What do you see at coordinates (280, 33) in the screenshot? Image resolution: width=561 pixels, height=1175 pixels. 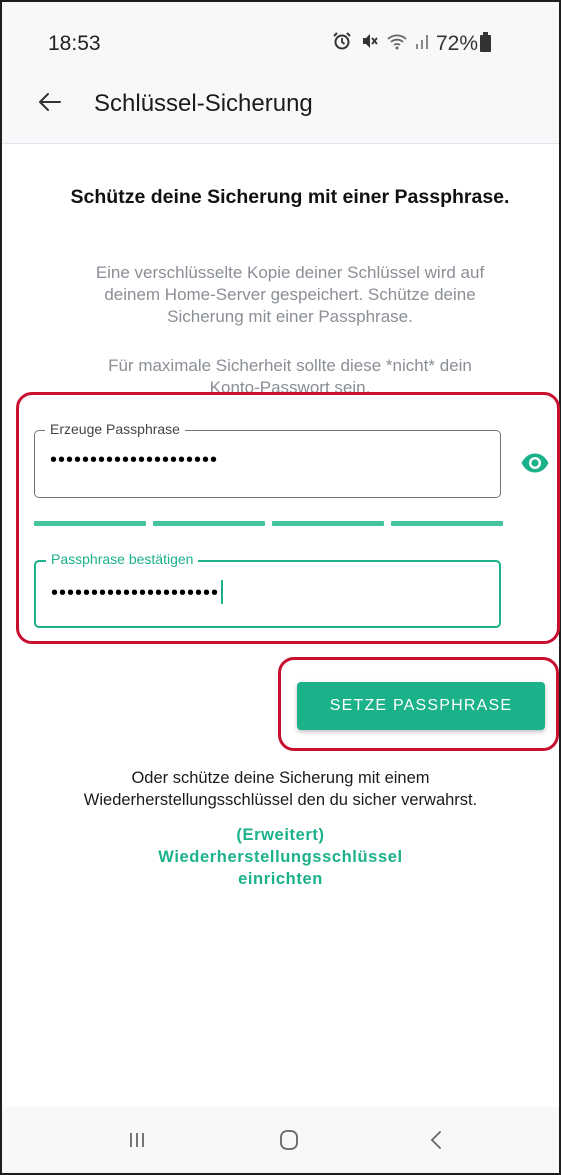 I see `status-bar: 18:53 72%` at bounding box center [280, 33].